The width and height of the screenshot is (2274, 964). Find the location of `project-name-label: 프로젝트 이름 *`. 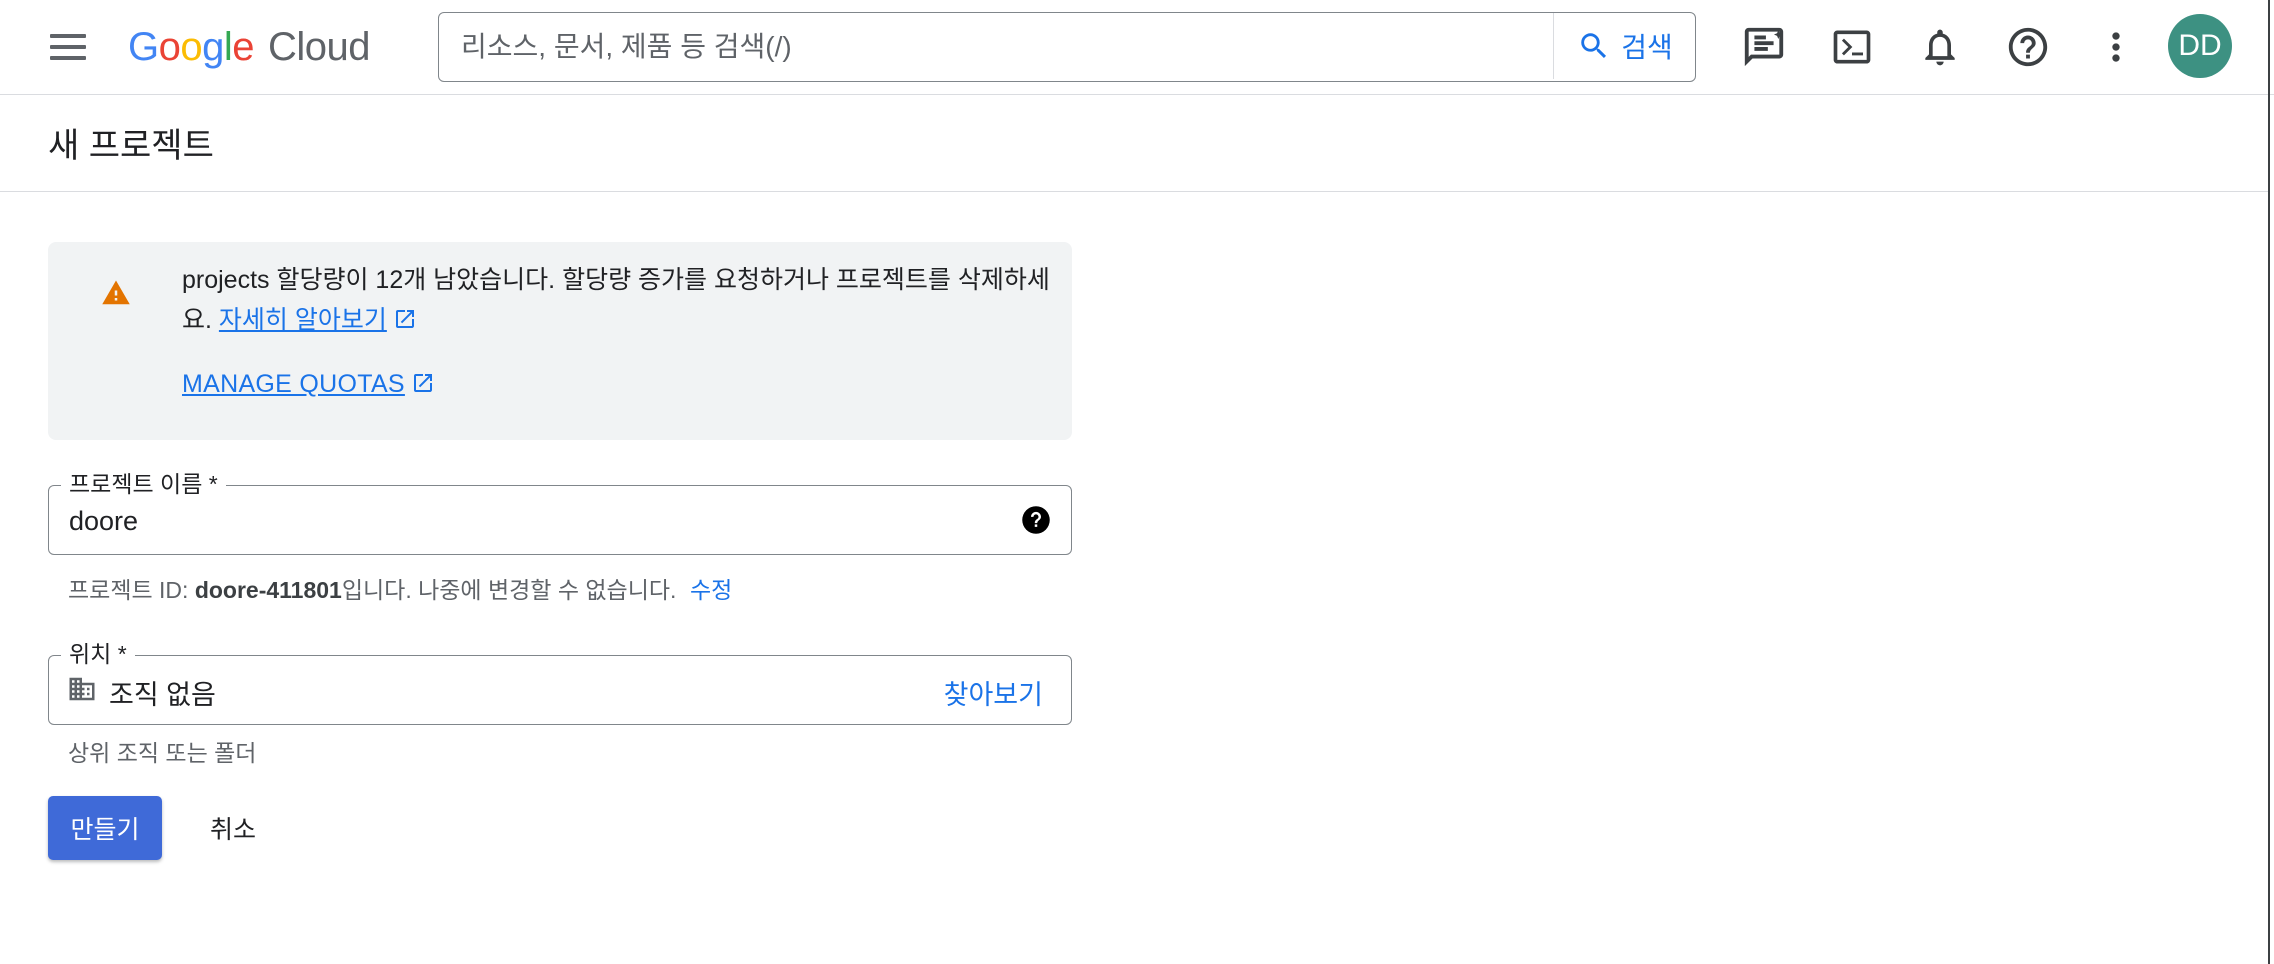

project-name-label: 프로젝트 이름 * is located at coordinates (143, 484).